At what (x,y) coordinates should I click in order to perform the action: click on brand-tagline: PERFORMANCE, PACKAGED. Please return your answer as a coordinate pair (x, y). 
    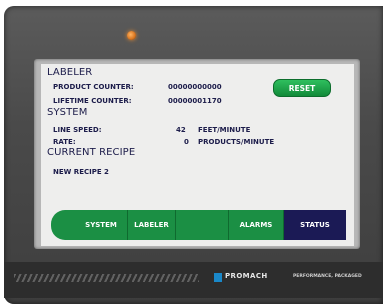
    Looking at the image, I should click on (327, 276).